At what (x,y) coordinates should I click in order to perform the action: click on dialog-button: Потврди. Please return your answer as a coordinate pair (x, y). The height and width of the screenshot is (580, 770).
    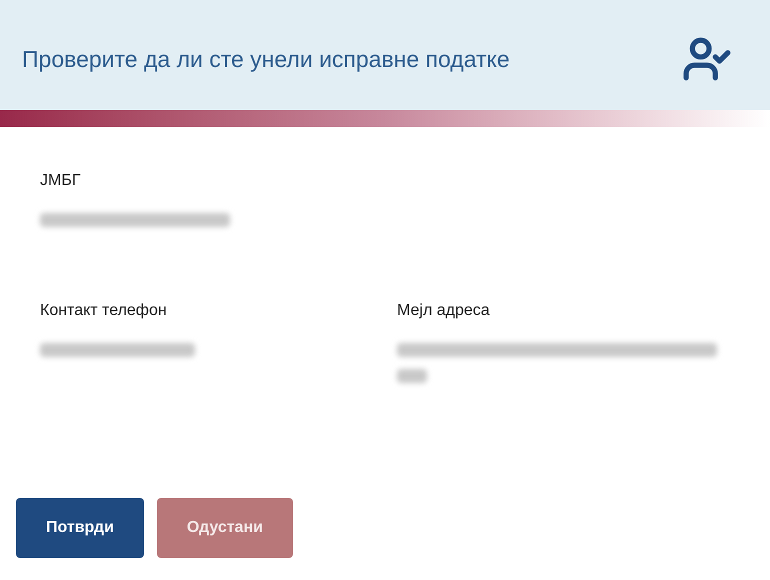
    Looking at the image, I should click on (80, 528).